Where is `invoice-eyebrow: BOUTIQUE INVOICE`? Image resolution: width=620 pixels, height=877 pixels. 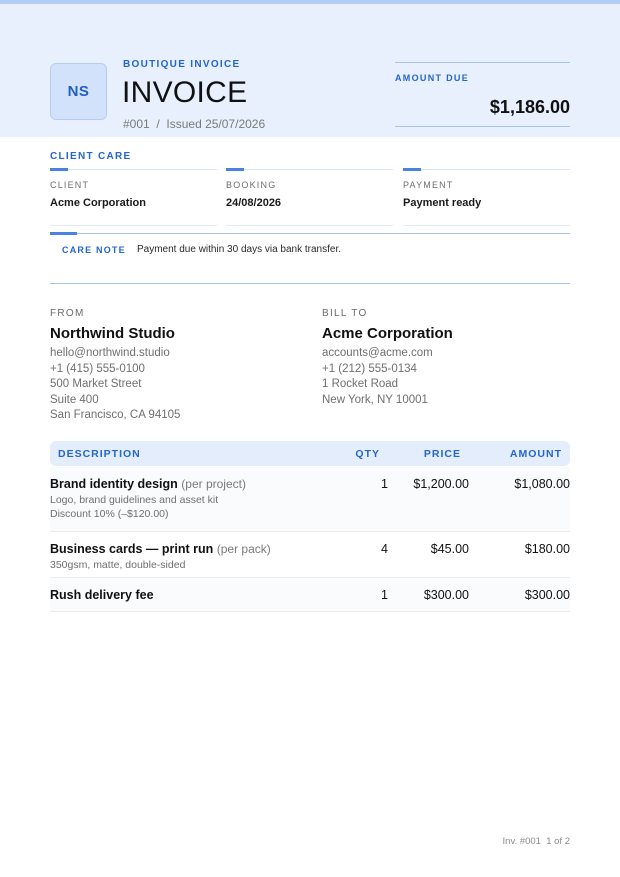 invoice-eyebrow: BOUTIQUE INVOICE is located at coordinates (182, 64).